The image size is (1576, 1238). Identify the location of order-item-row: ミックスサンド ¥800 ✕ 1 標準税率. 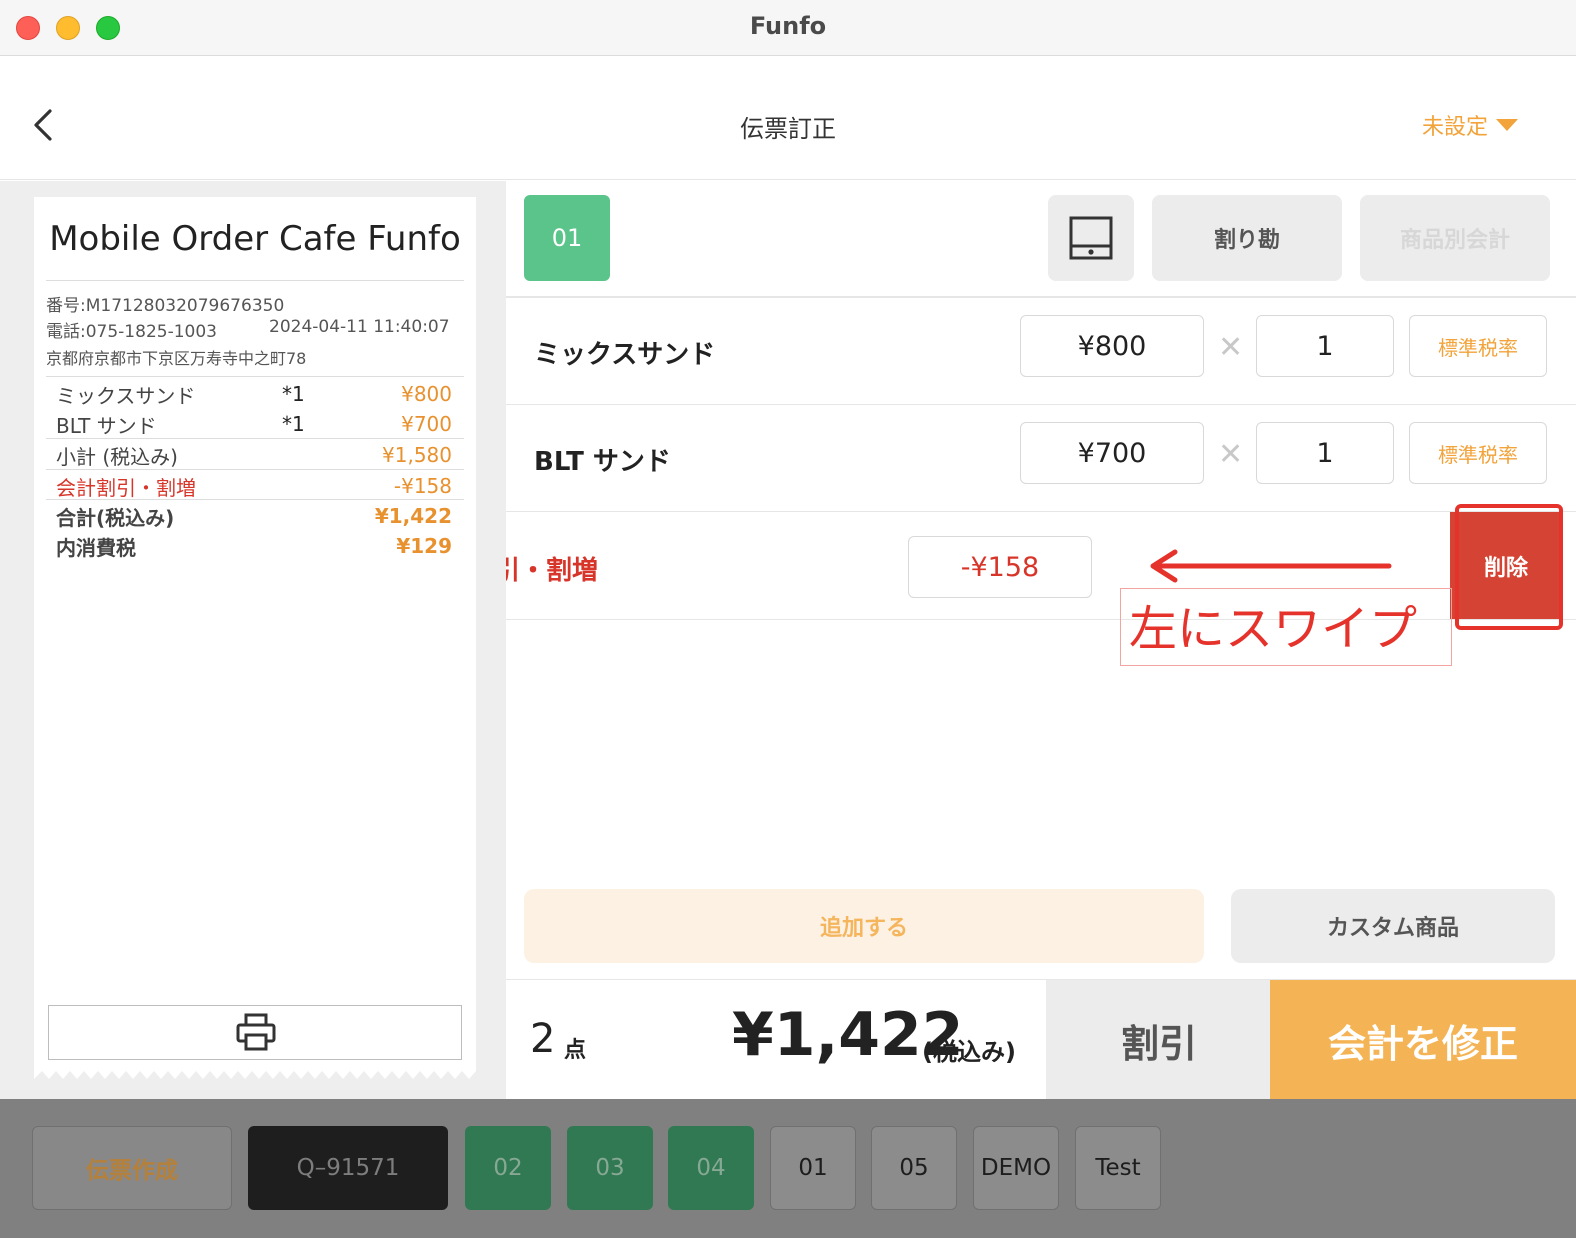
(1041, 351).